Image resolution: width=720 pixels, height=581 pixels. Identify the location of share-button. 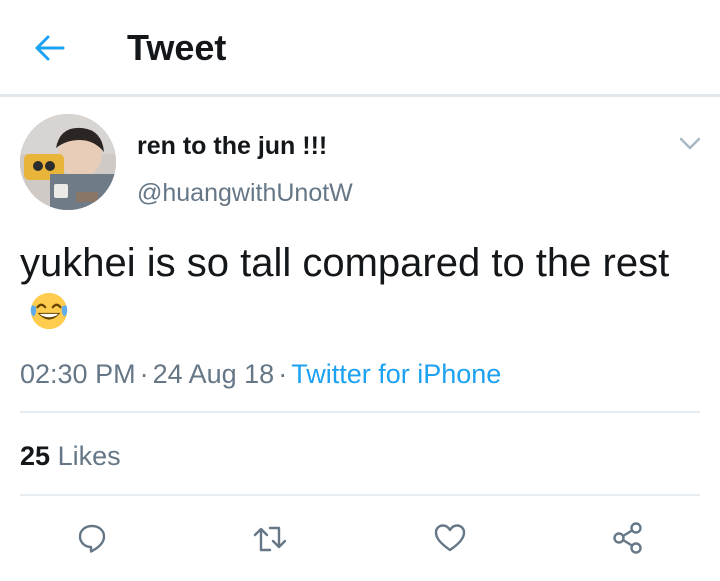
(628, 538).